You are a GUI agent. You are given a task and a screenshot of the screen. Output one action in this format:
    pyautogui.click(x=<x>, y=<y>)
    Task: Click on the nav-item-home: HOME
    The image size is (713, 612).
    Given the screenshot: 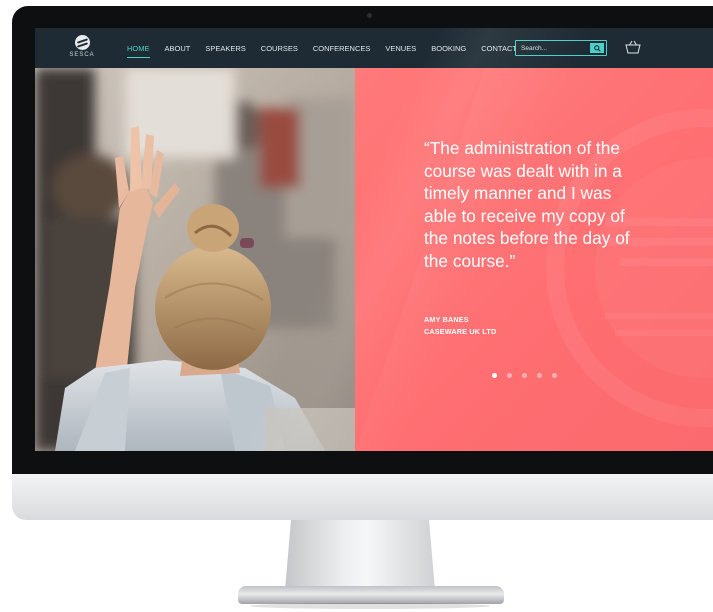 What is the action you would take?
    pyautogui.click(x=138, y=51)
    